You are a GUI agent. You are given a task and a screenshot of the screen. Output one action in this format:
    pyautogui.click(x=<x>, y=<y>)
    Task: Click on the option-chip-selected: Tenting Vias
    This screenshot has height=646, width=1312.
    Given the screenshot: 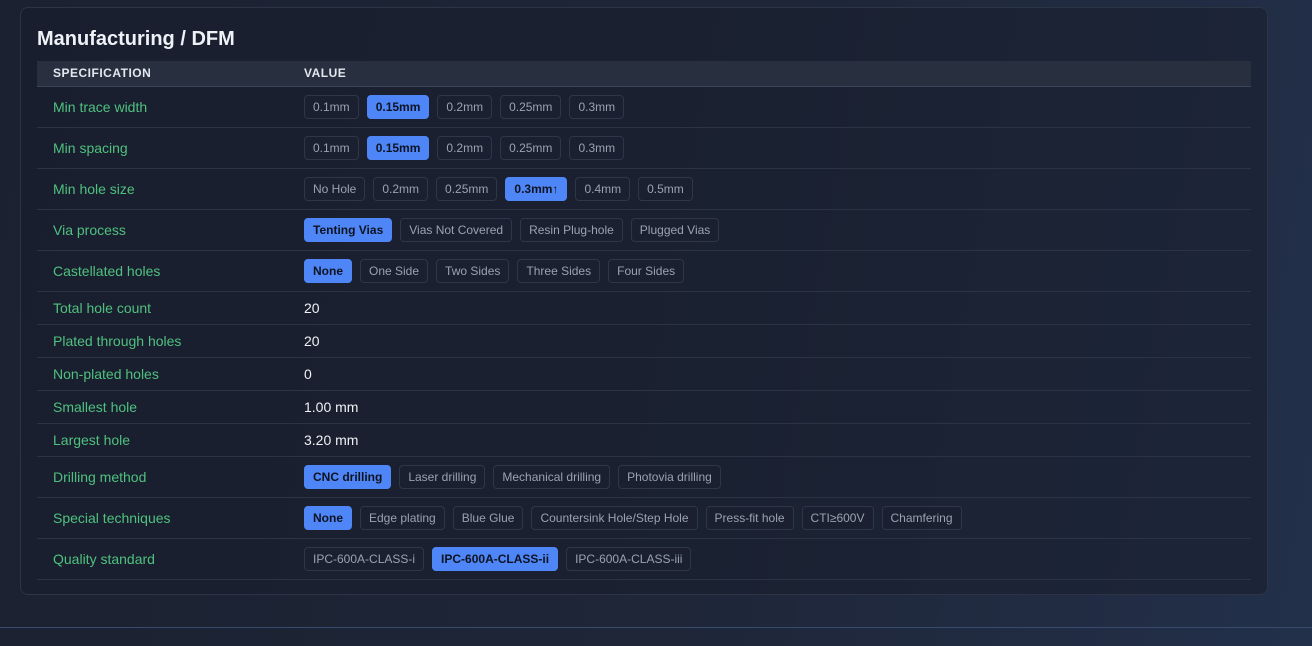 What is the action you would take?
    pyautogui.click(x=348, y=229)
    